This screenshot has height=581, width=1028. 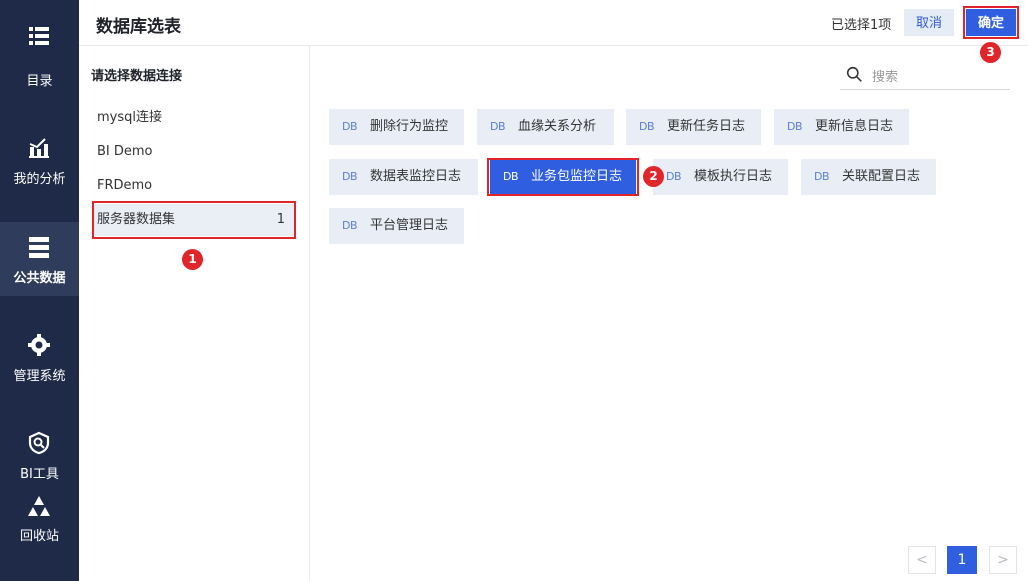 I want to click on table-chip: DB 血缘关系分析, so click(x=545, y=127).